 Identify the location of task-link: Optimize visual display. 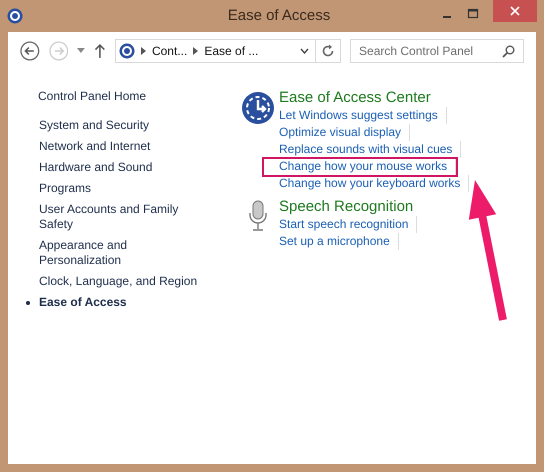
(344, 132).